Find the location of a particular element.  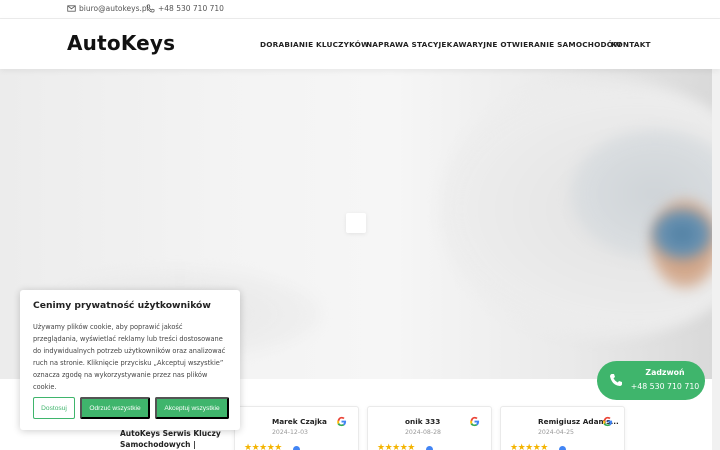

logo: AutoKeys is located at coordinates (121, 43).